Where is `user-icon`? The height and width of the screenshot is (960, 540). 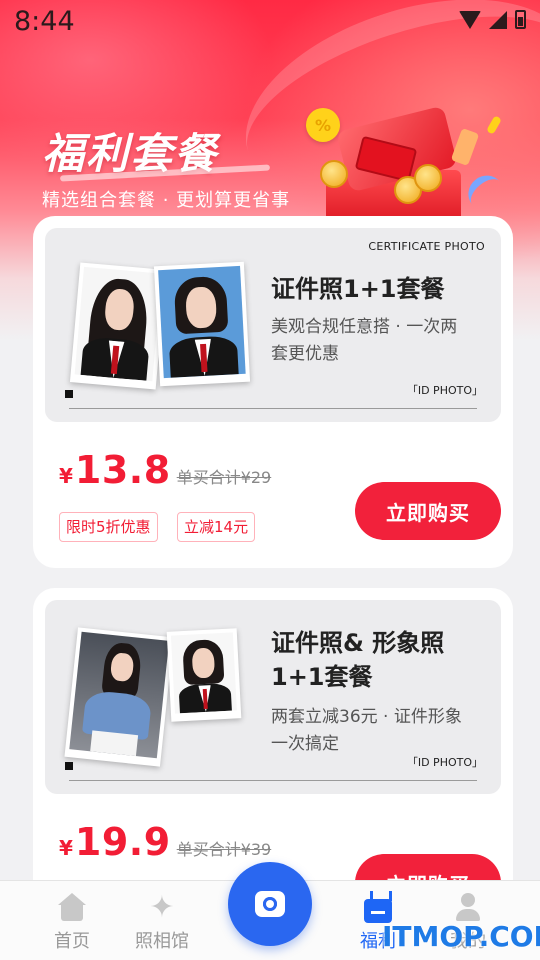 user-icon is located at coordinates (468, 908).